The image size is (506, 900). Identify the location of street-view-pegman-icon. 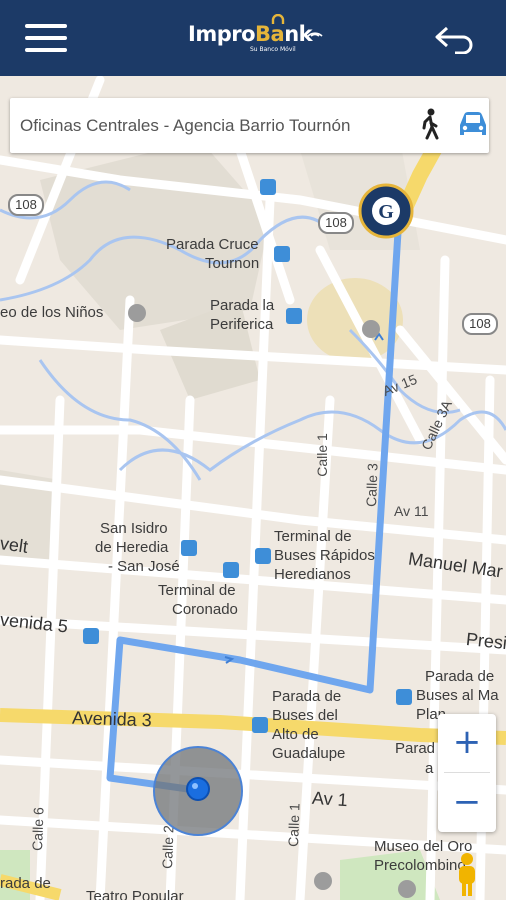
(467, 875).